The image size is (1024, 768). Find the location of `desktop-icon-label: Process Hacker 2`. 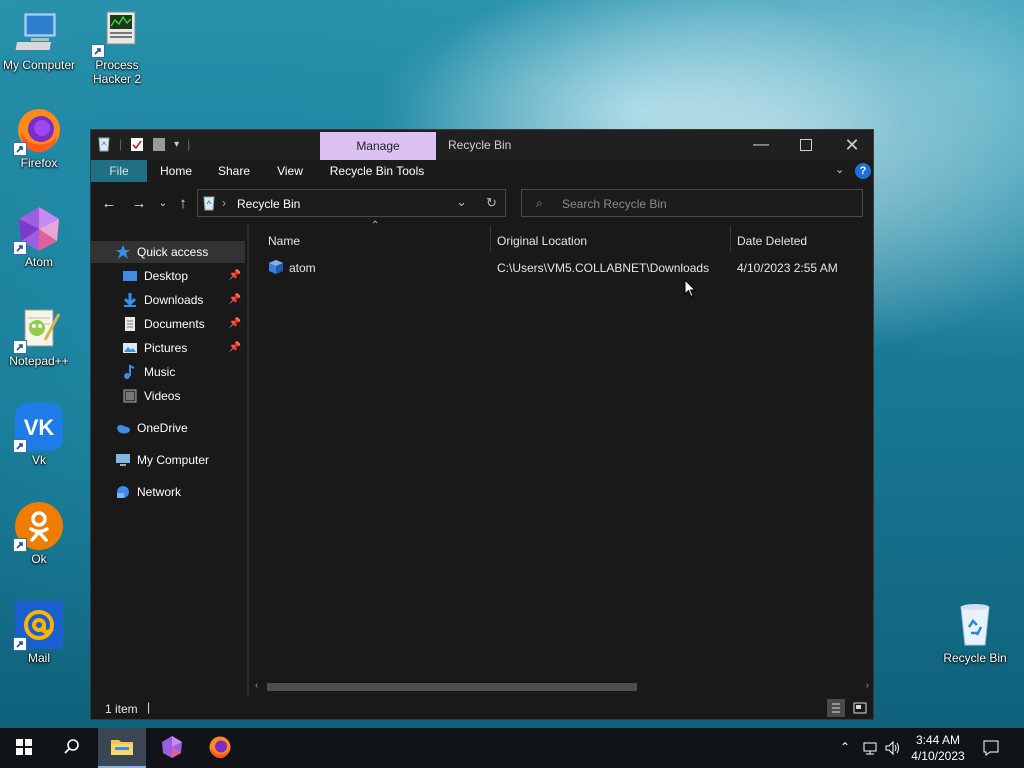

desktop-icon-label: Process Hacker 2 is located at coordinates (117, 72).